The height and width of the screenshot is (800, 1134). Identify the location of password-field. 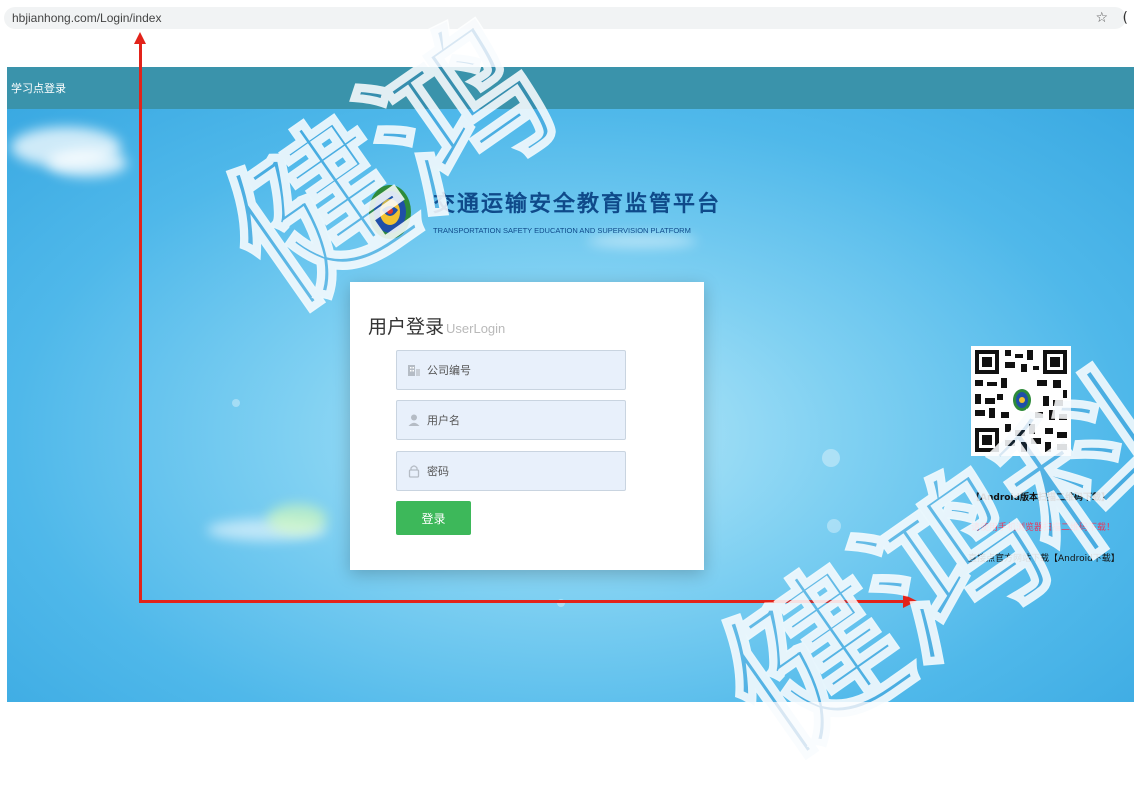
(511, 471).